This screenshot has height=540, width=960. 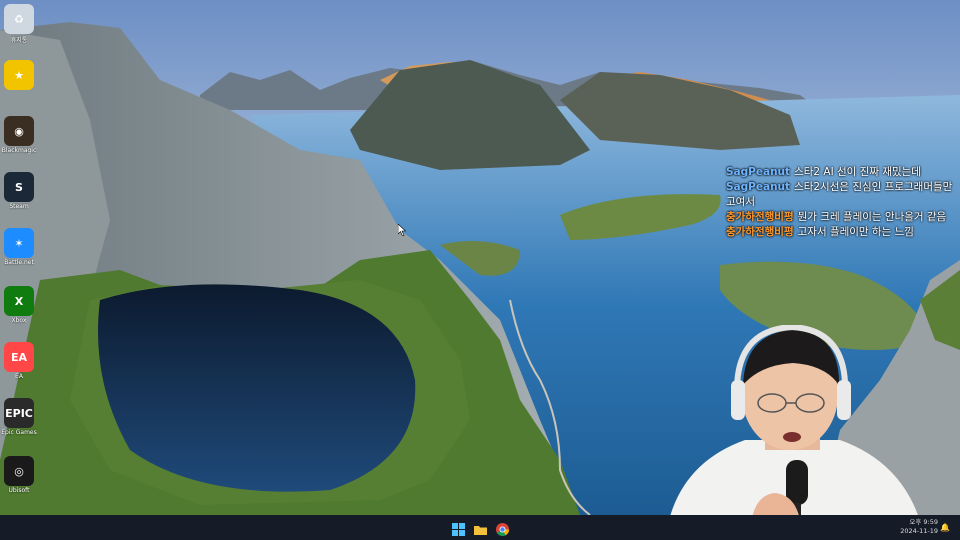 What do you see at coordinates (458, 528) in the screenshot?
I see `start-button-windows-icon` at bounding box center [458, 528].